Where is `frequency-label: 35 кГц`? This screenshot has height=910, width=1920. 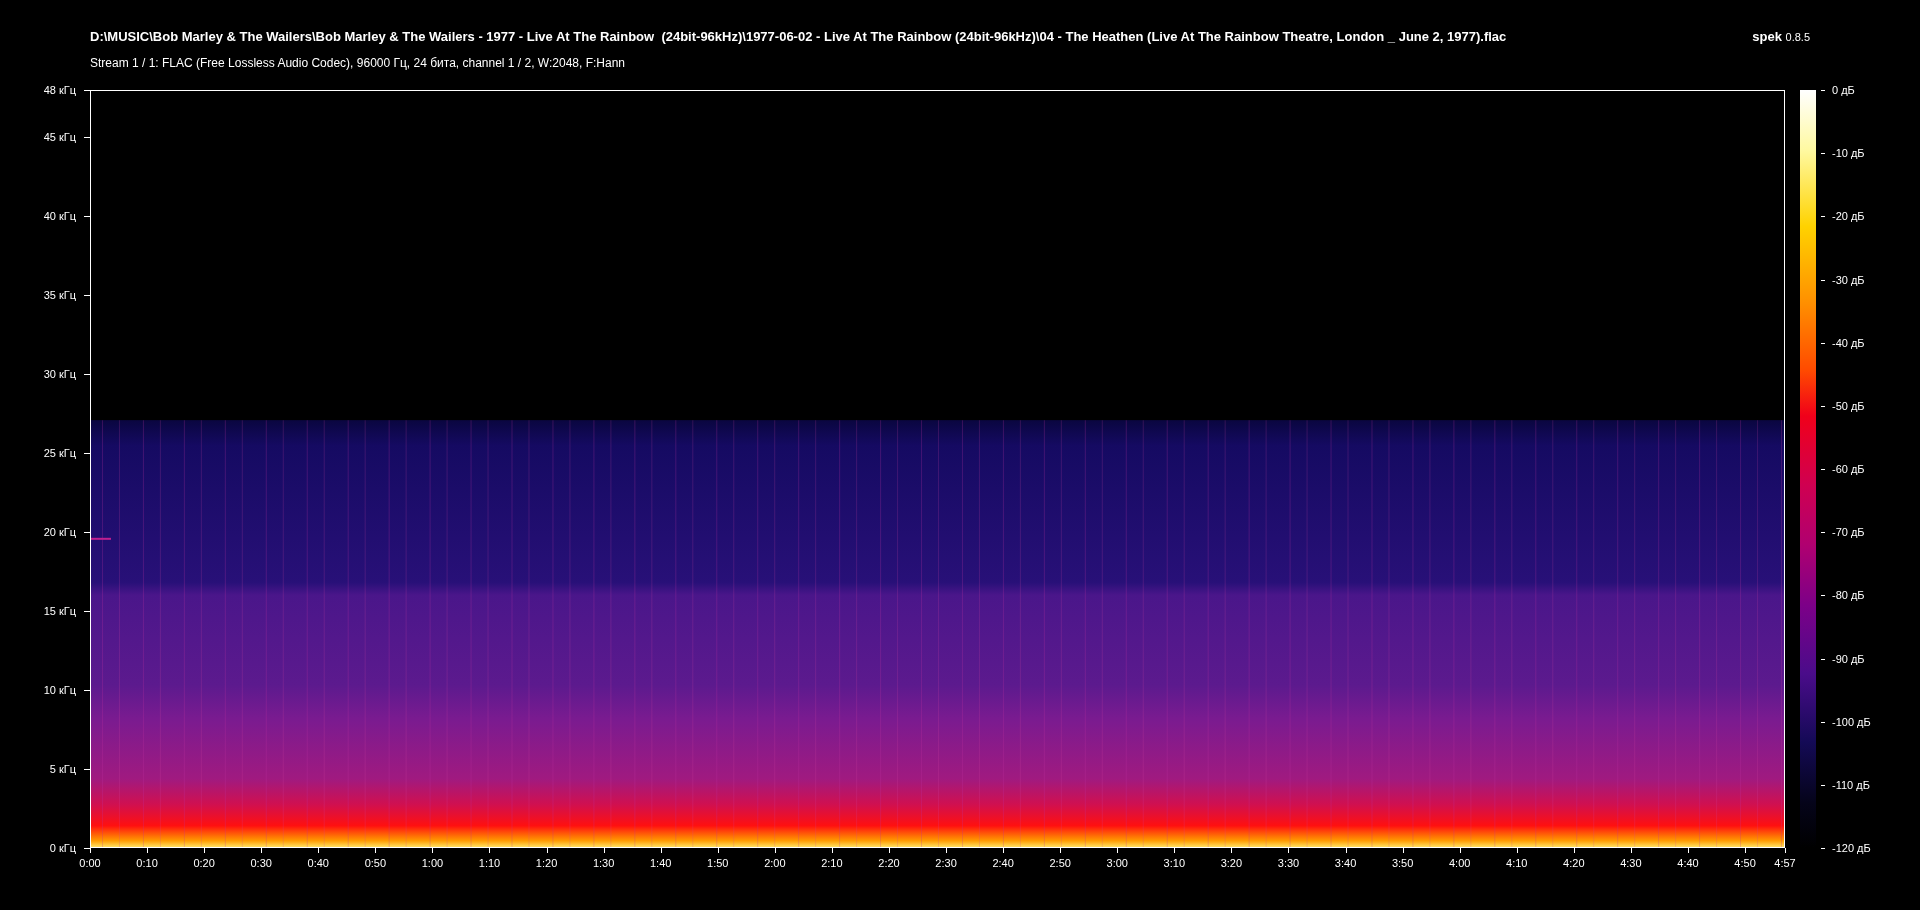
frequency-label: 35 кГц is located at coordinates (59, 295).